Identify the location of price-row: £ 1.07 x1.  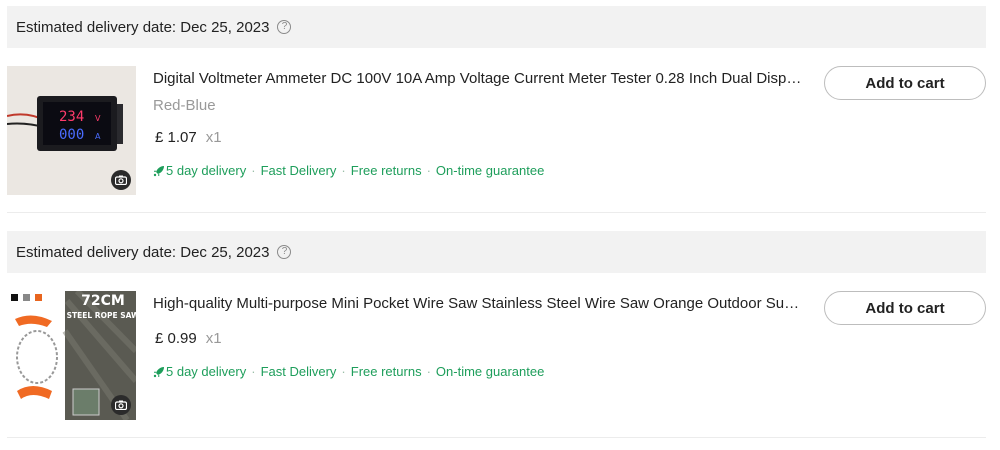
(188, 137).